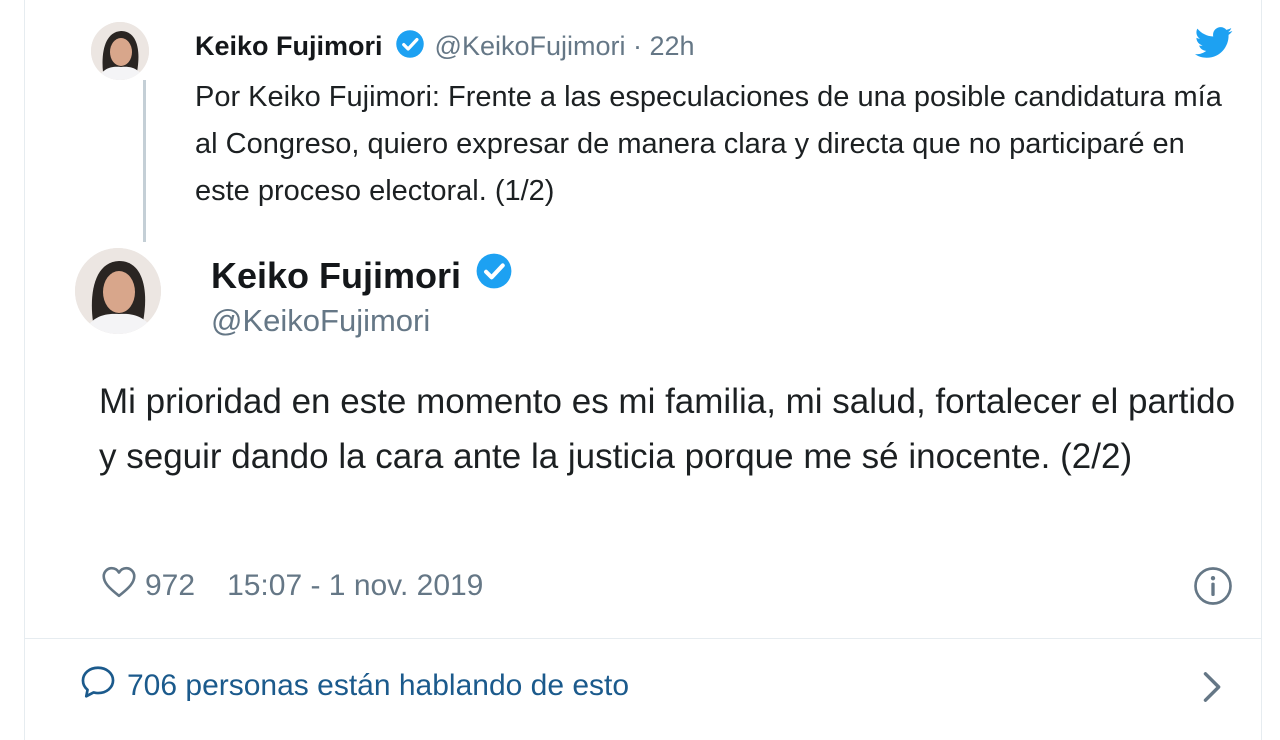  I want to click on conversation-label: 706 personas están hablando de esto, so click(378, 685).